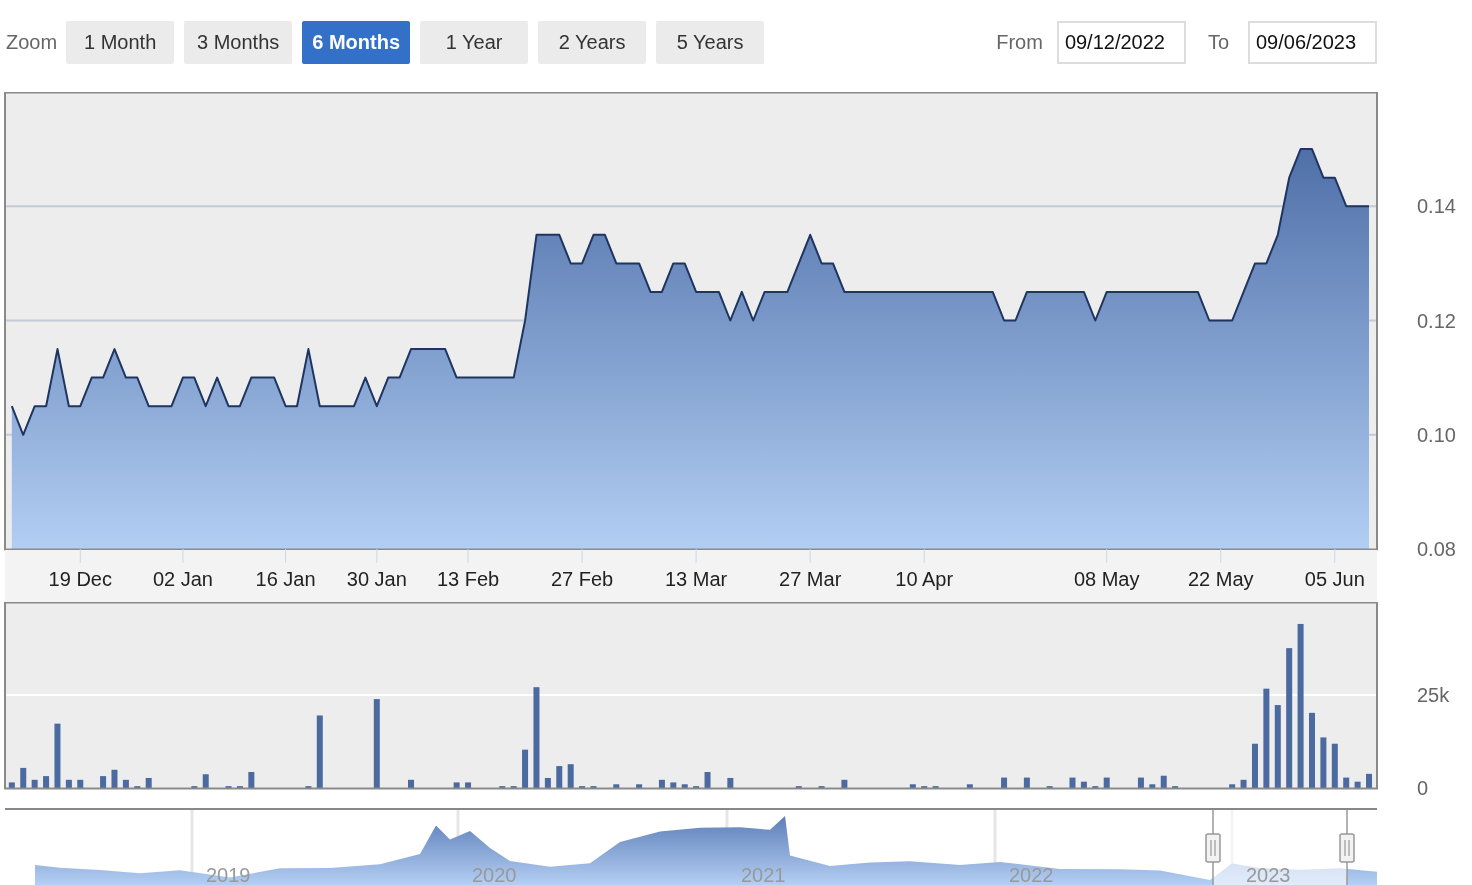 This screenshot has height=885, width=1472. I want to click on axis-label: 05 Jun, so click(1334, 579).